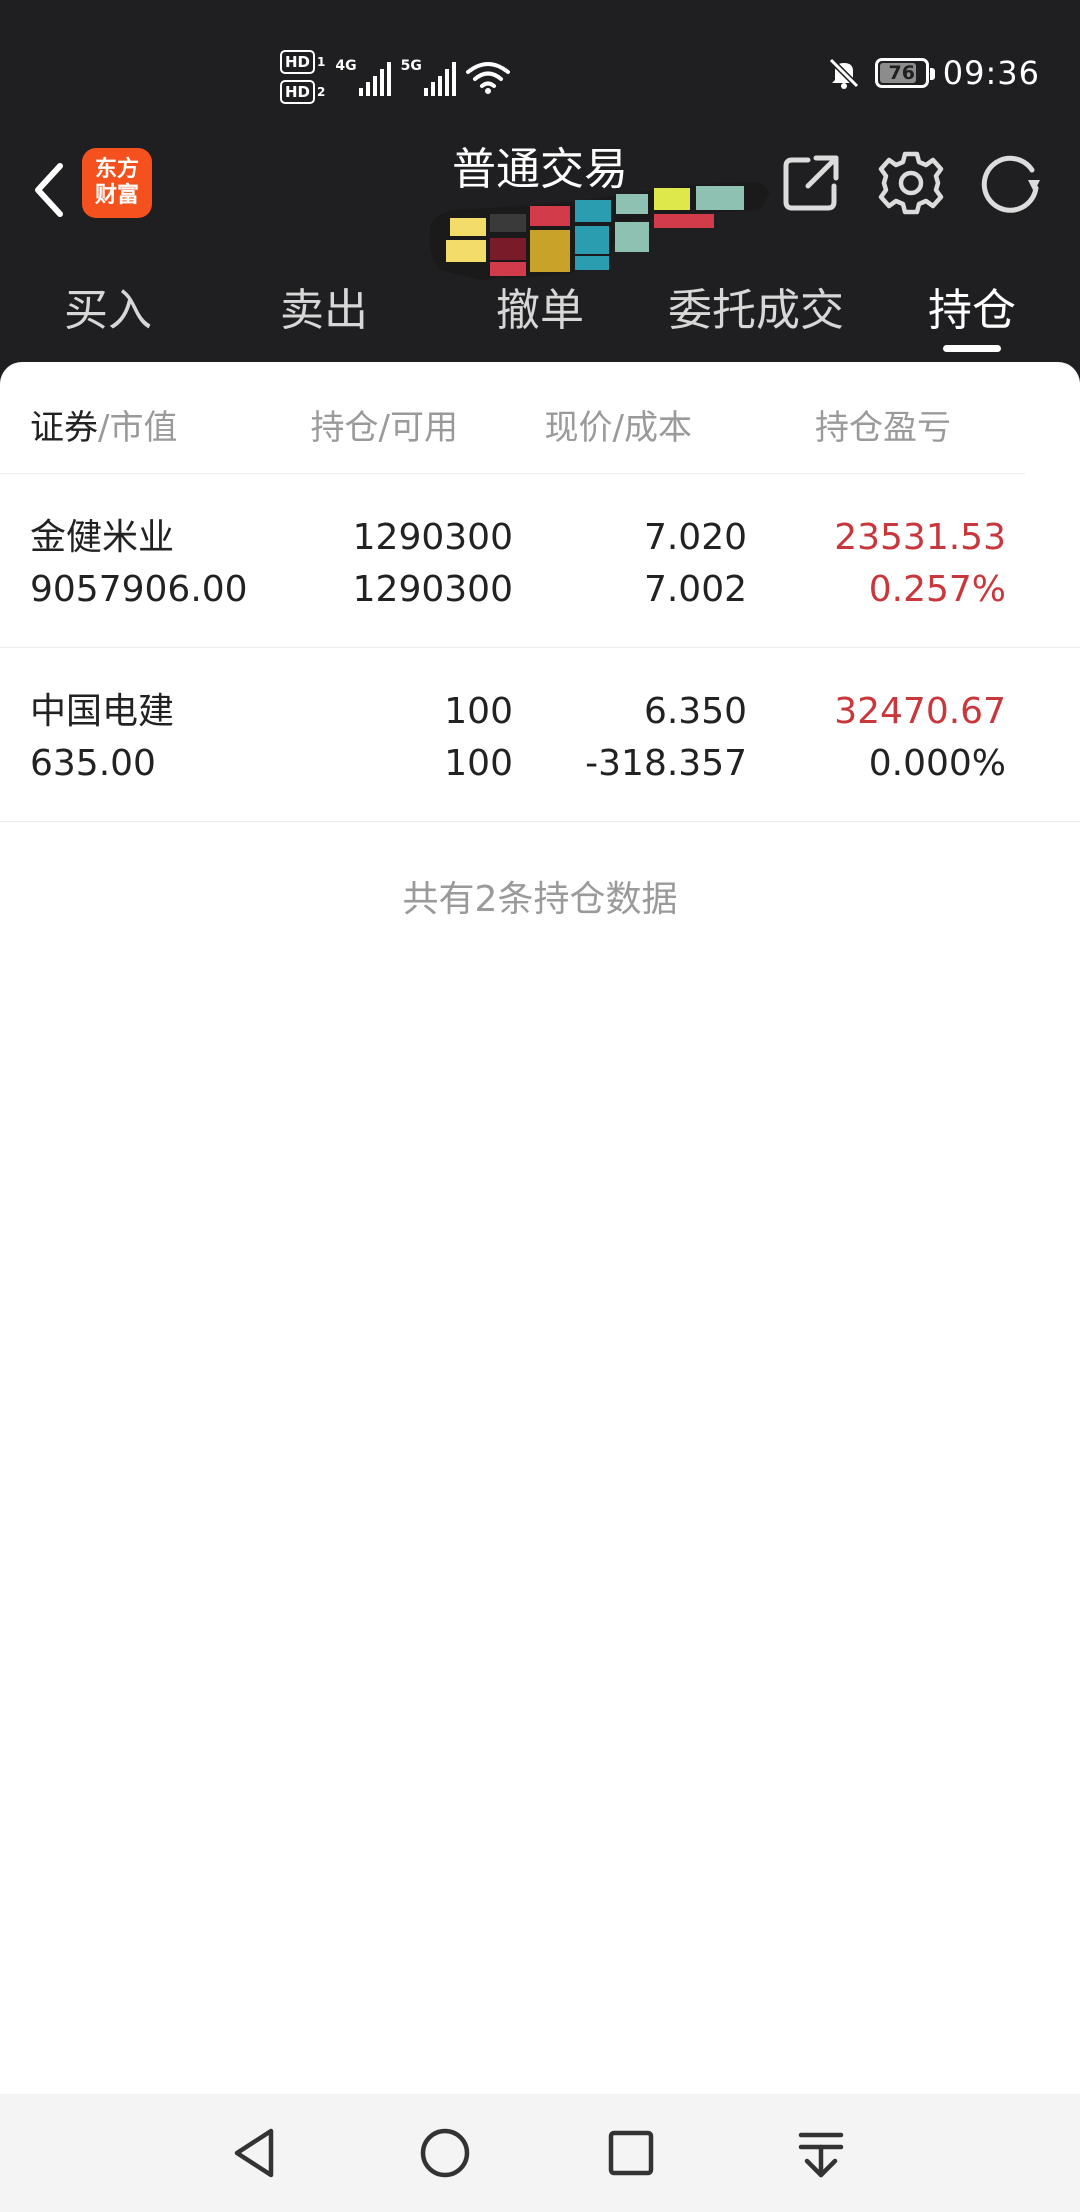 Image resolution: width=1080 pixels, height=2212 pixels. Describe the element at coordinates (487, 78) in the screenshot. I see `wifi-icon` at that location.